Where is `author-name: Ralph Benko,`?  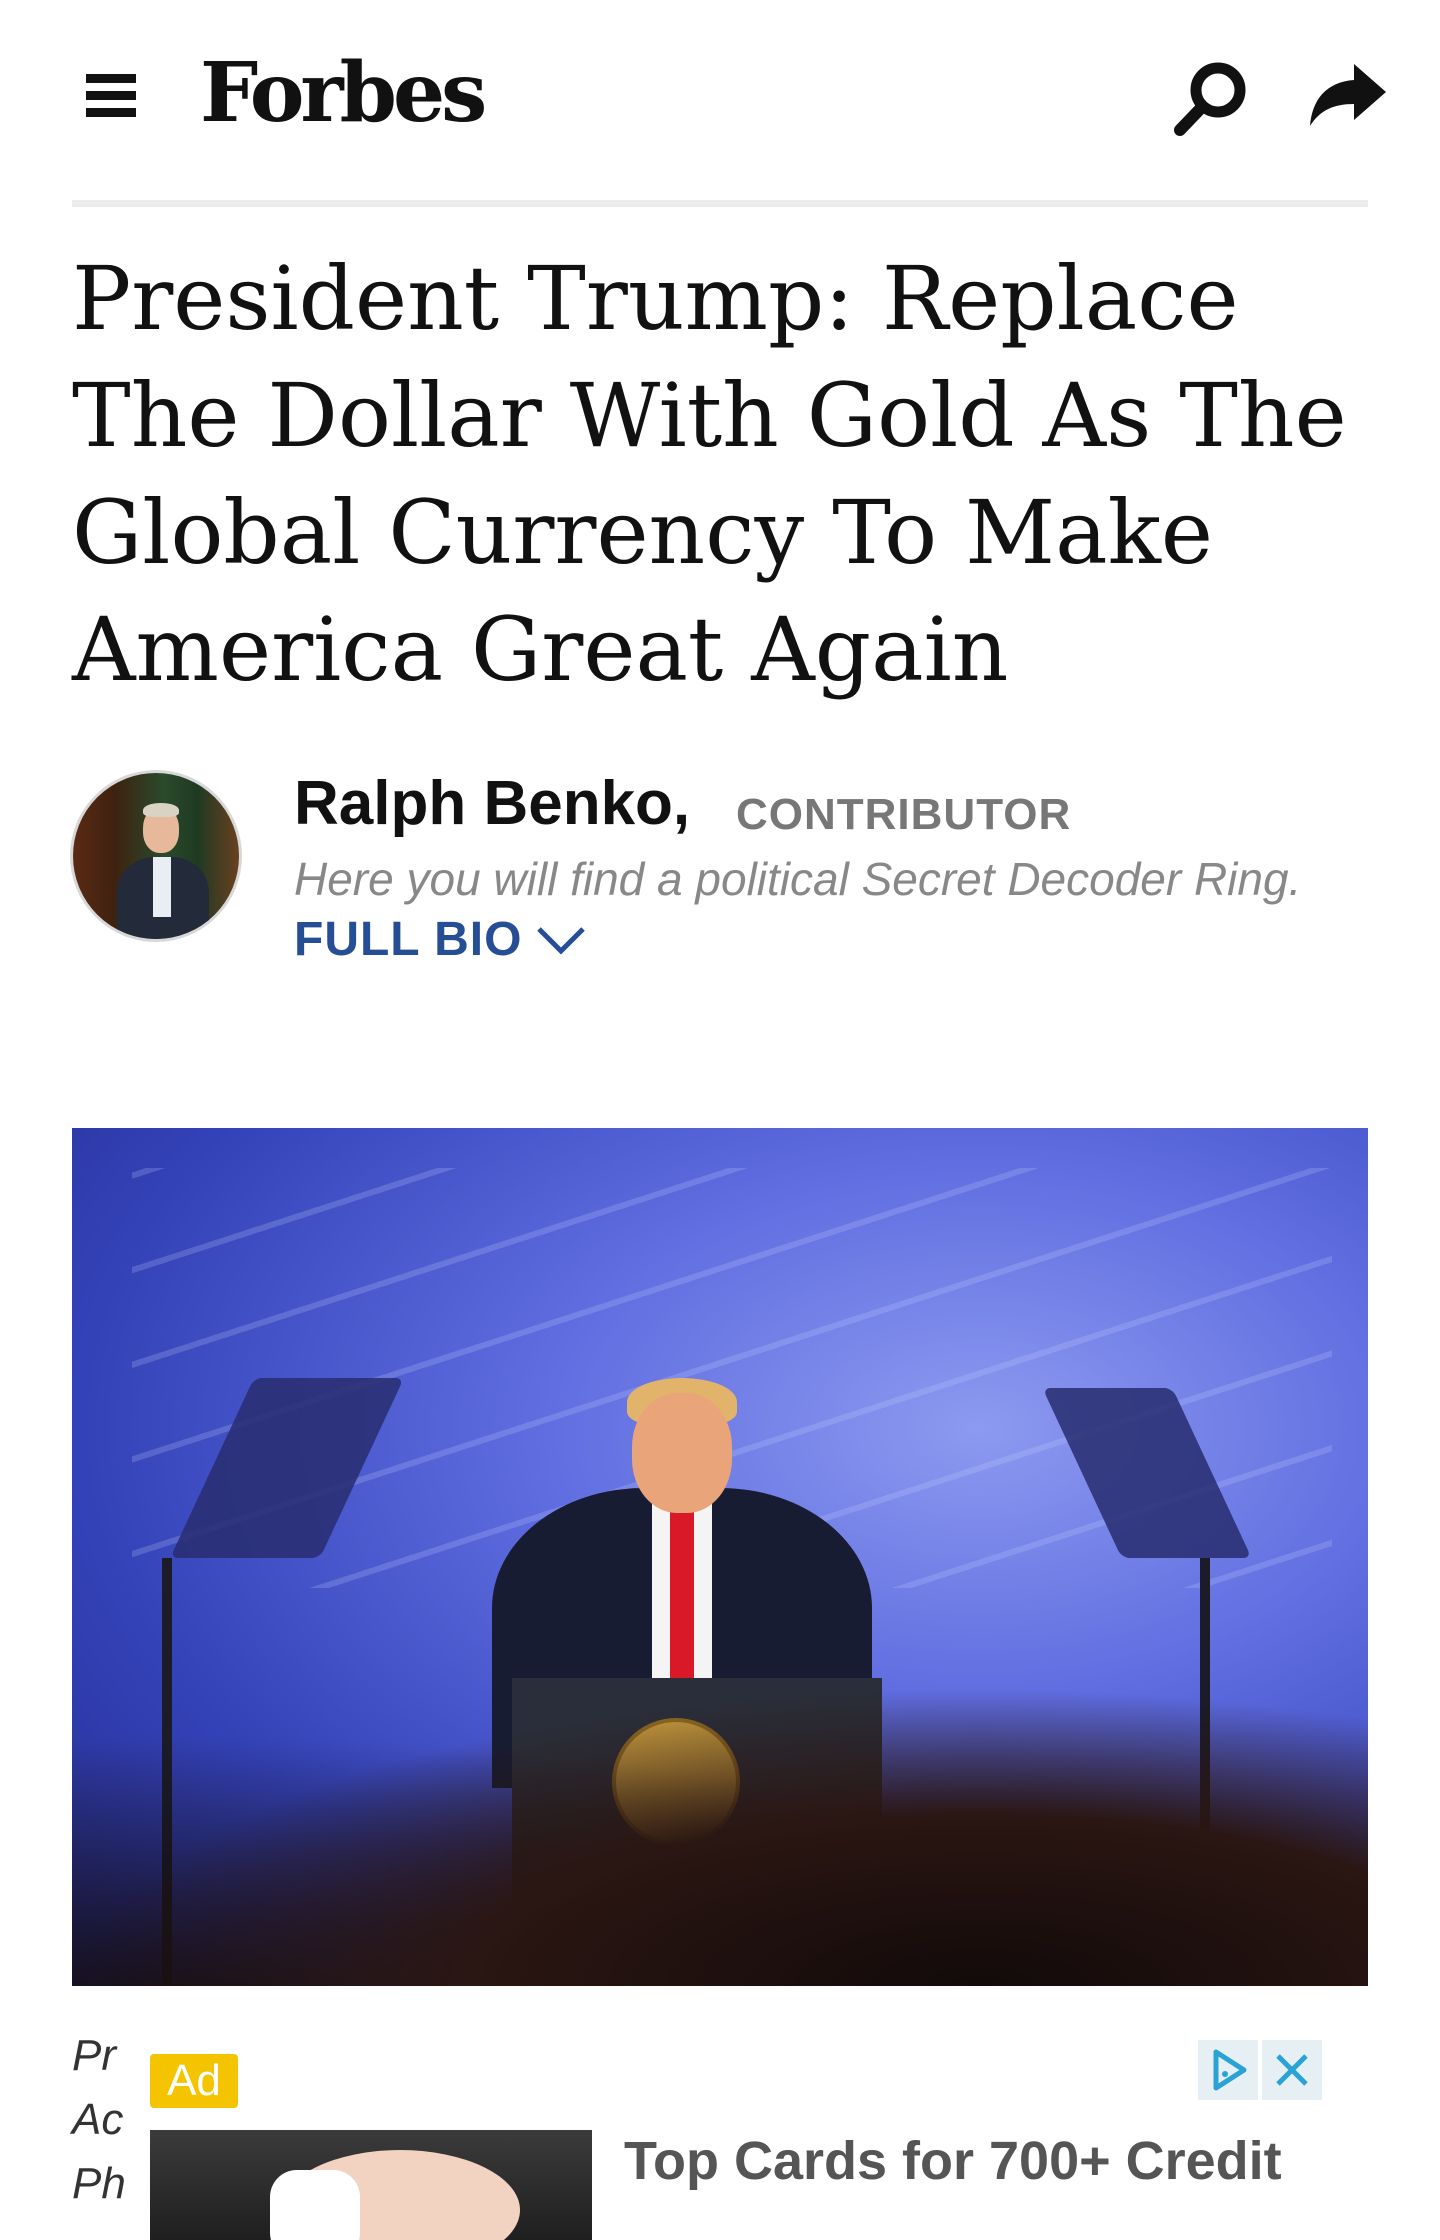 author-name: Ralph Benko, is located at coordinates (492, 803).